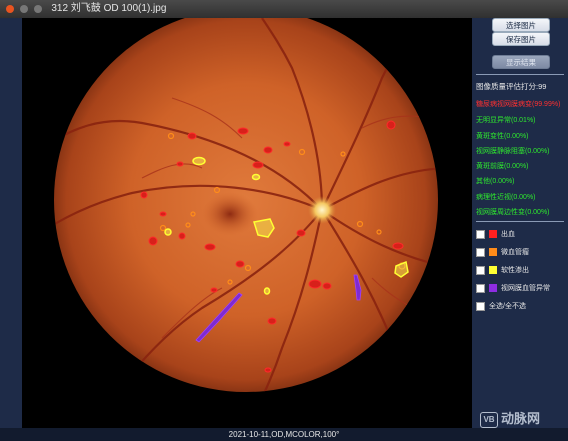 Image resolution: width=568 pixels, height=441 pixels. I want to click on disease-label: 黄斑变性(0.00%), so click(502, 136).